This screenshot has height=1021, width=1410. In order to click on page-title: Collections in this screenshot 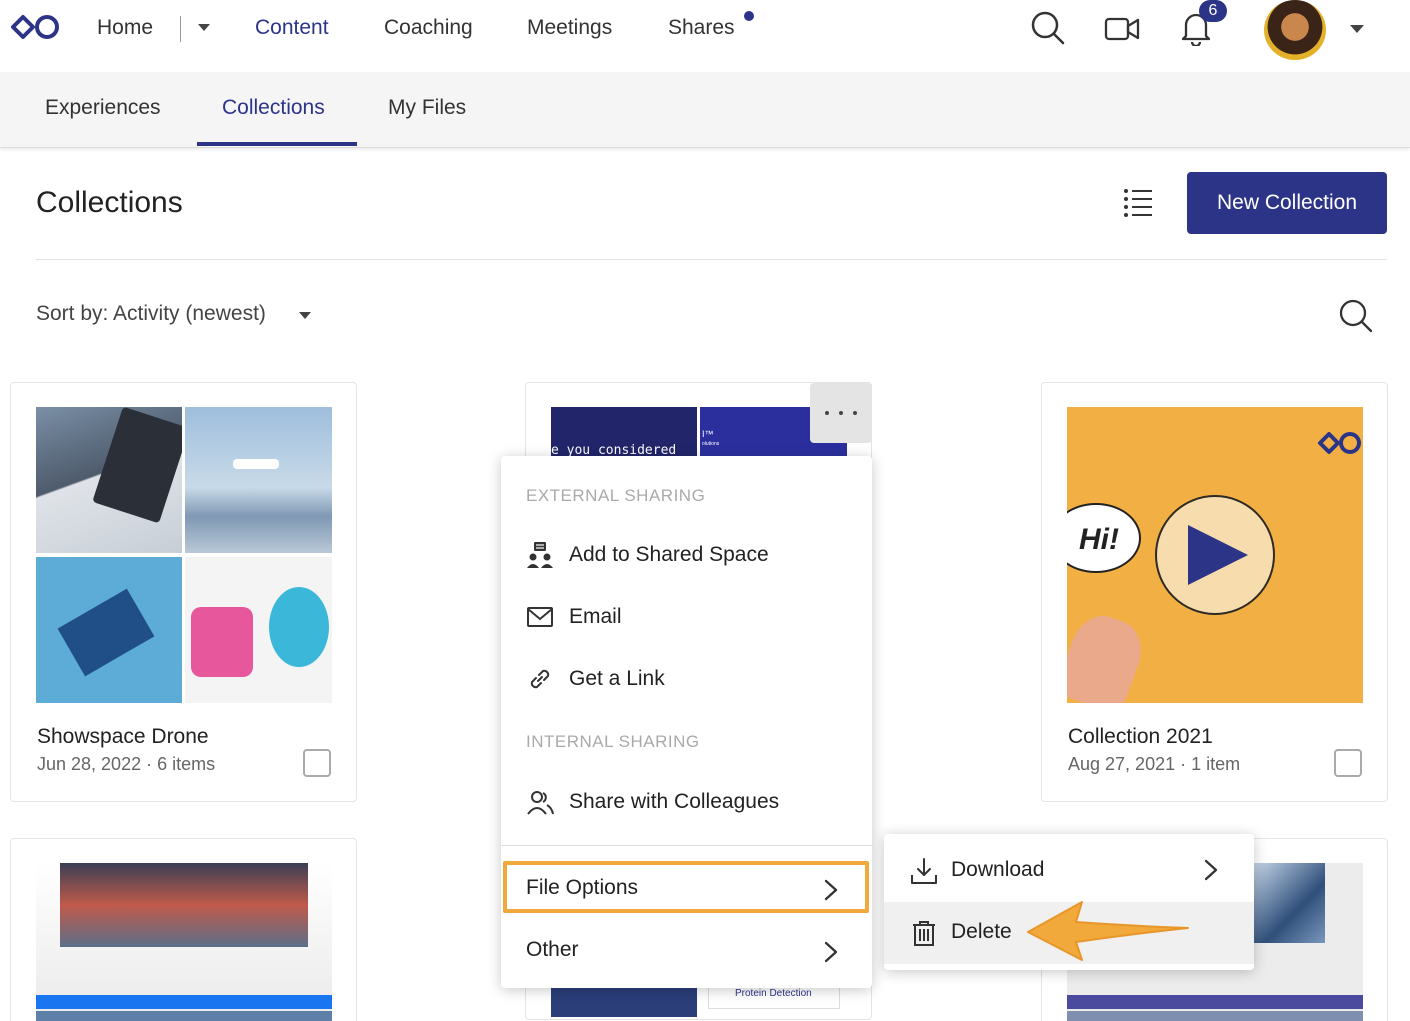, I will do `click(109, 202)`.